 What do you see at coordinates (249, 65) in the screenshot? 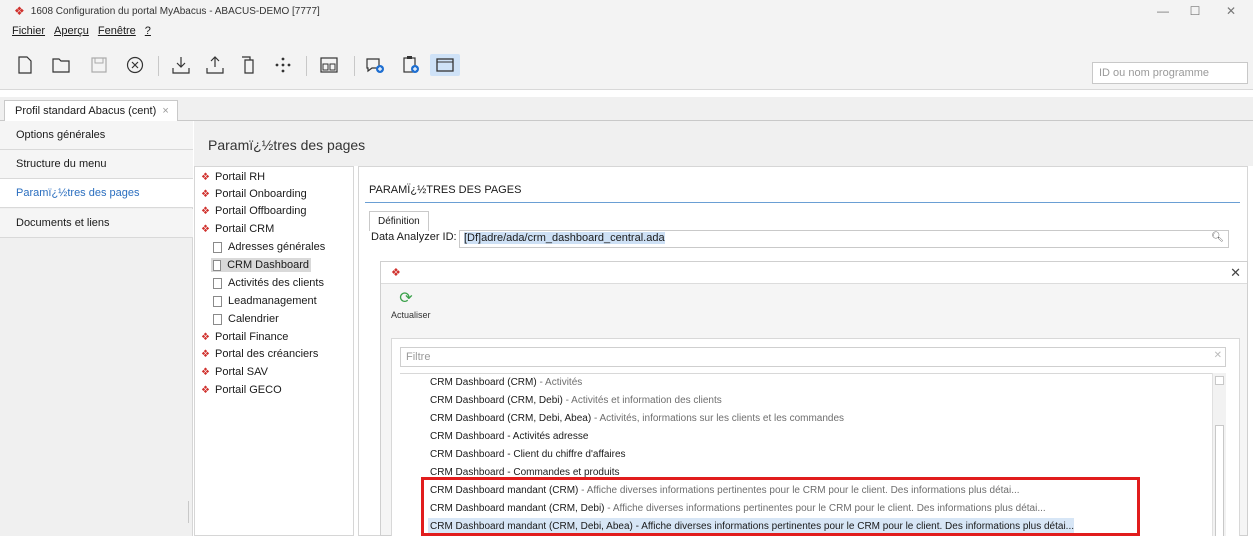
I see `copy-icon` at bounding box center [249, 65].